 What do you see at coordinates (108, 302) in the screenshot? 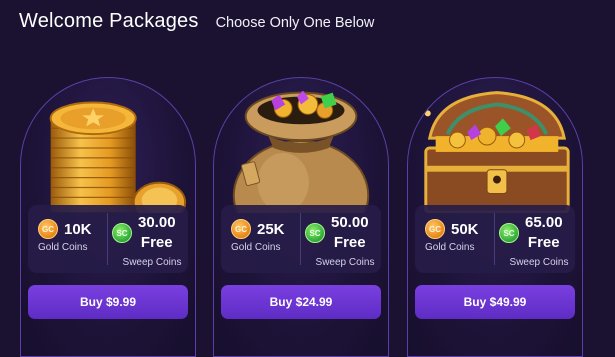
I see `buy-button-1: Buy $9.99` at bounding box center [108, 302].